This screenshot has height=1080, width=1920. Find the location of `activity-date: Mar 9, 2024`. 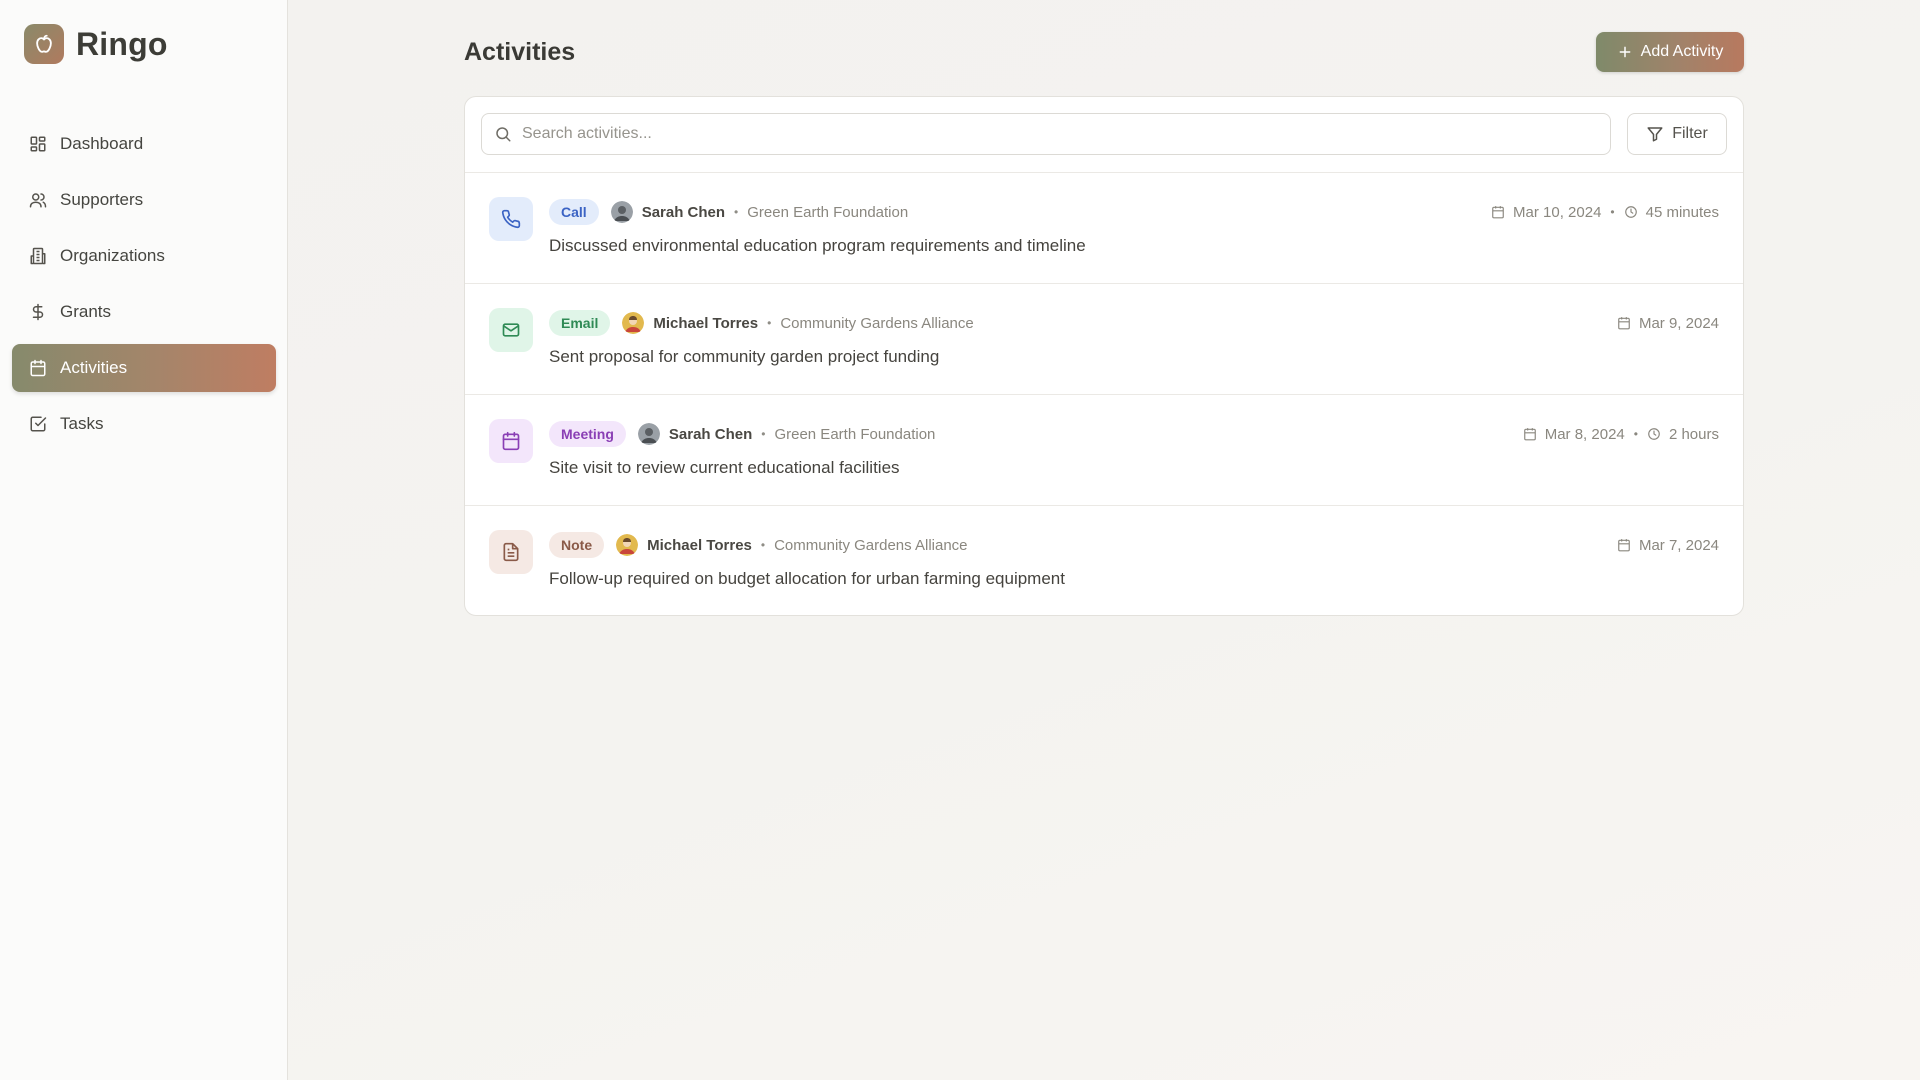

activity-date: Mar 9, 2024 is located at coordinates (1678, 323).